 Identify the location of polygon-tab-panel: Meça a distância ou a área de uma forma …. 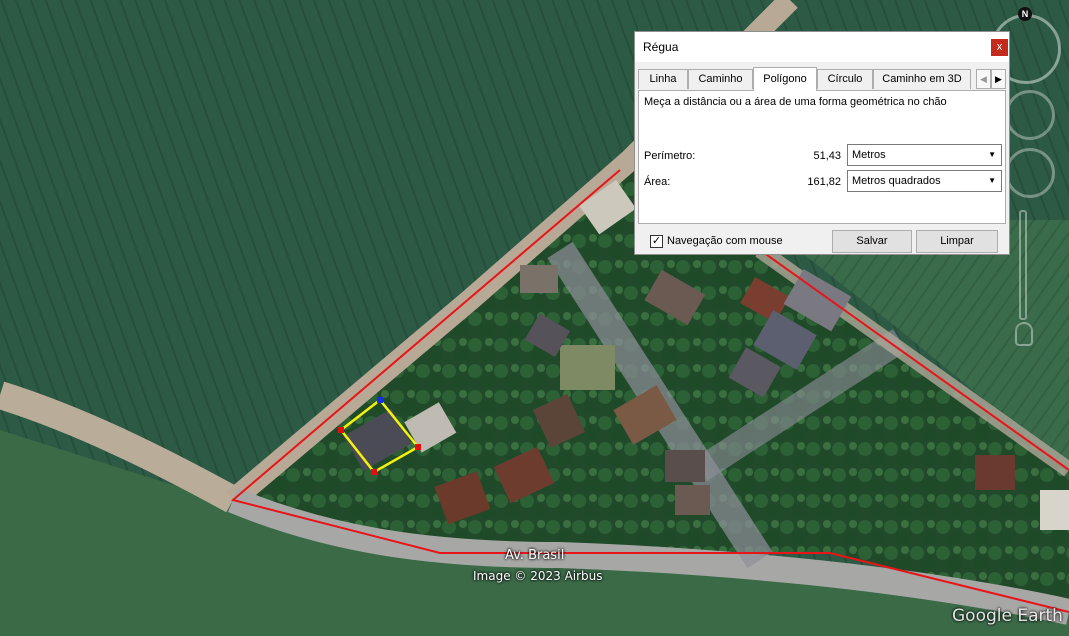
(822, 157).